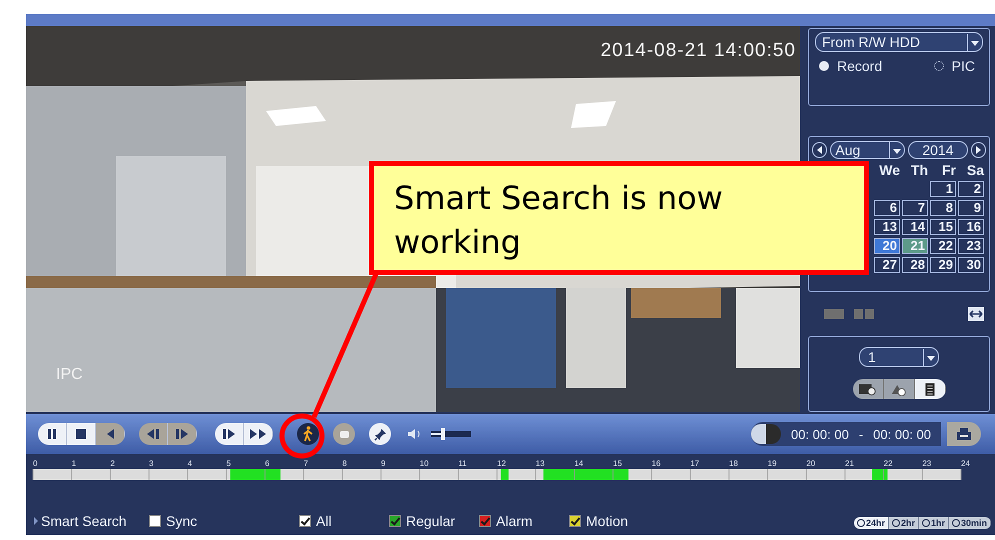  What do you see at coordinates (153, 434) in the screenshot?
I see `previous-frame-button` at bounding box center [153, 434].